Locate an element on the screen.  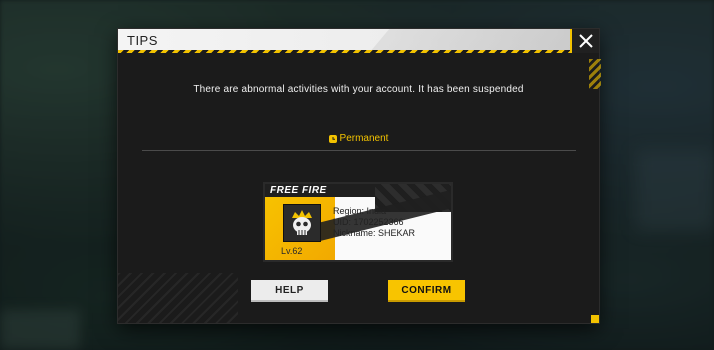
close-button is located at coordinates (584, 41).